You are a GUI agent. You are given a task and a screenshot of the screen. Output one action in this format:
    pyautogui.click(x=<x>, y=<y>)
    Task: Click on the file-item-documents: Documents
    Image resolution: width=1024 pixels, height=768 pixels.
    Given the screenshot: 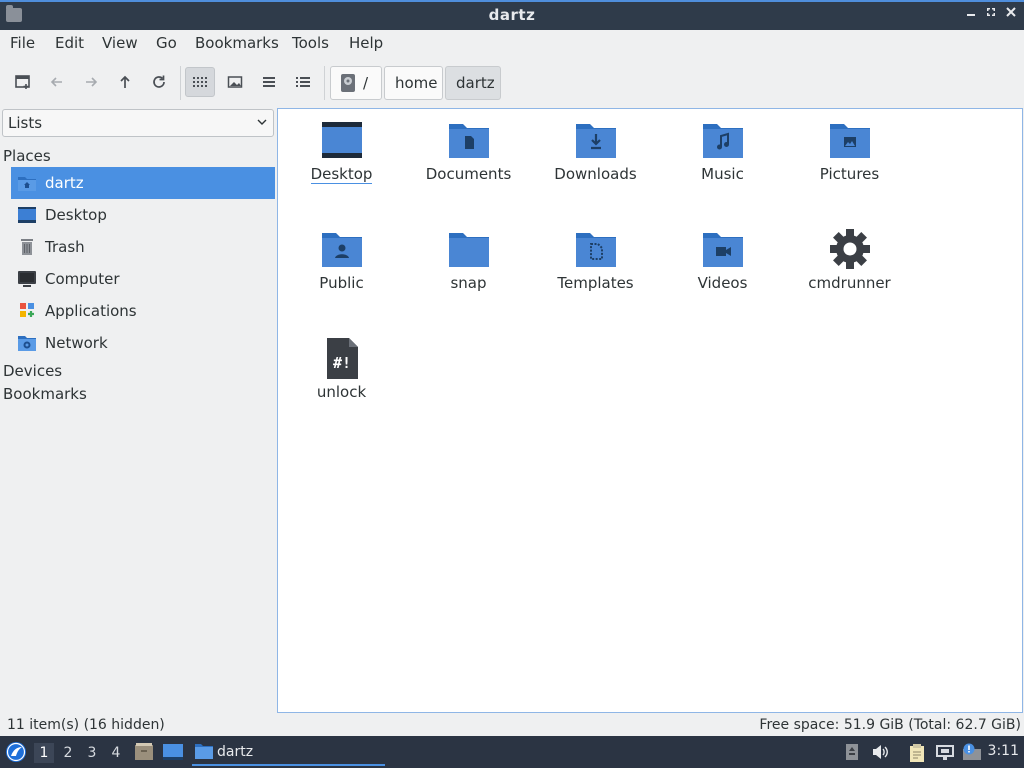 What is the action you would take?
    pyautogui.click(x=468, y=162)
    